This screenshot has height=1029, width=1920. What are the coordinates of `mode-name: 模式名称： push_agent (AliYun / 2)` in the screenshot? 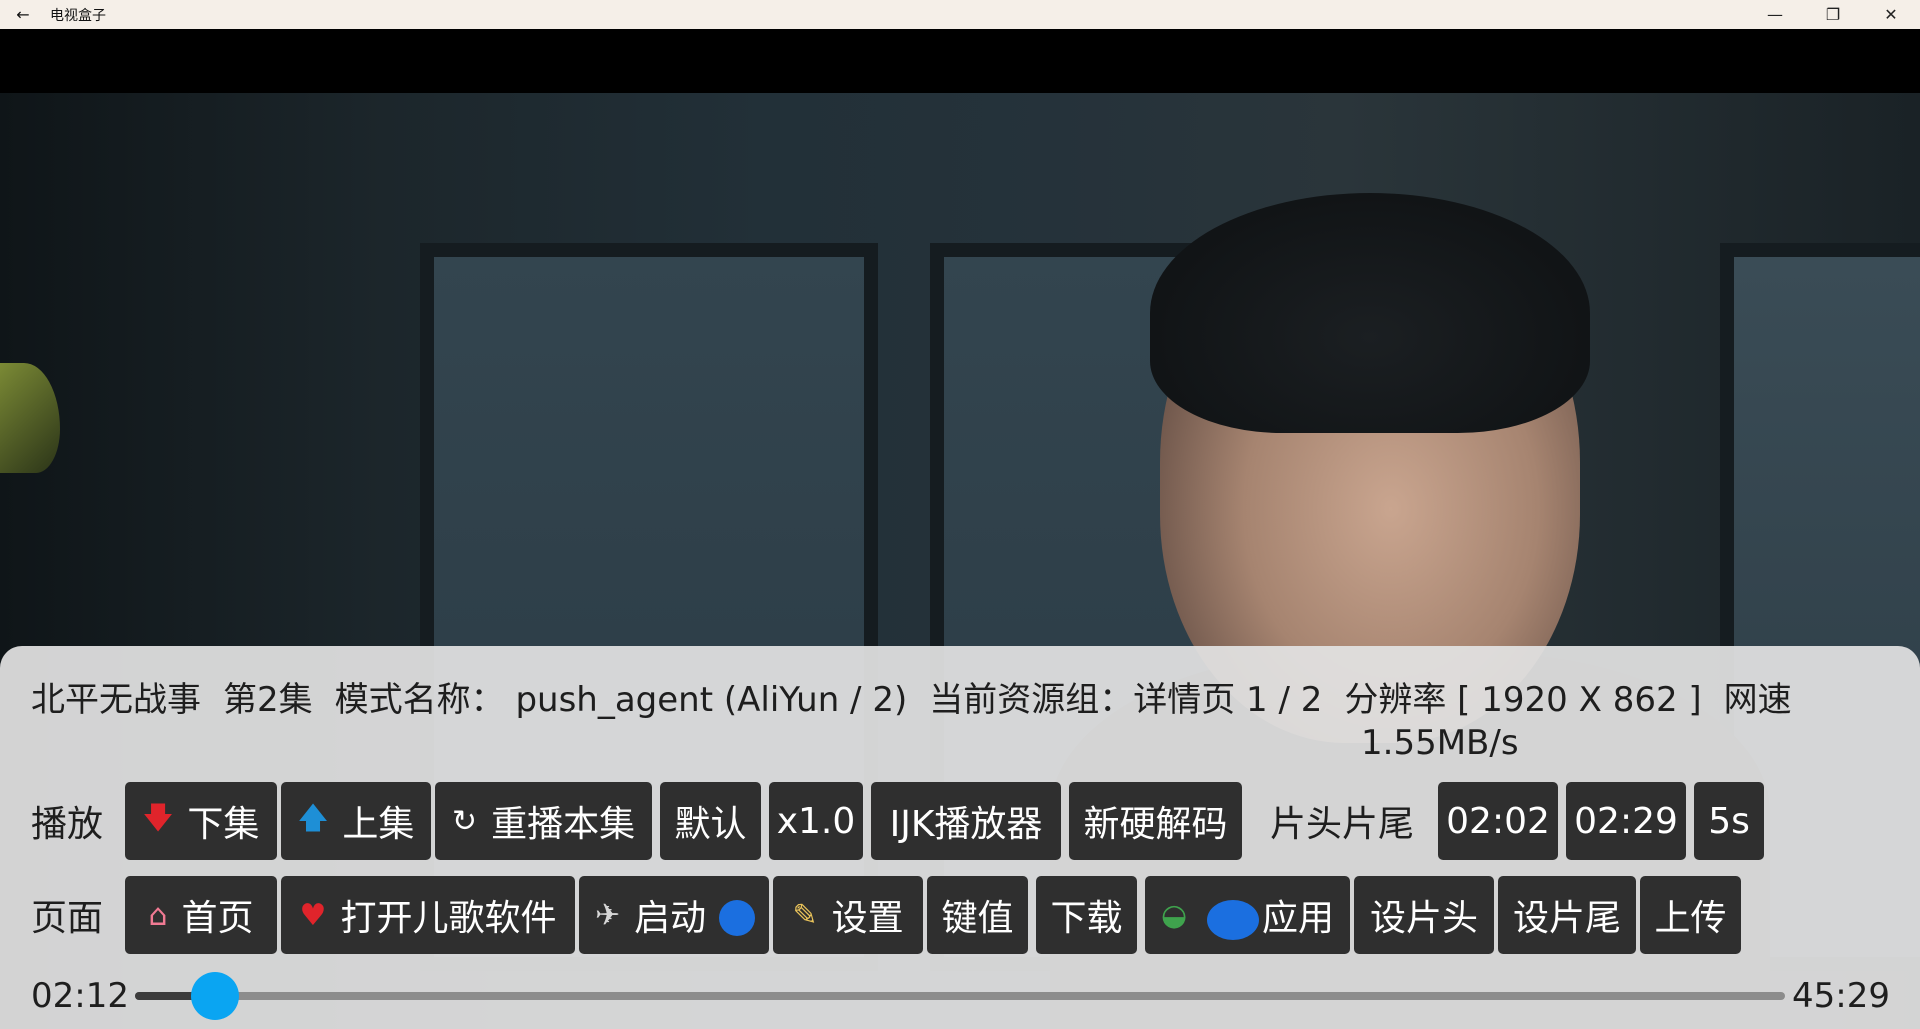 It's located at (621, 700).